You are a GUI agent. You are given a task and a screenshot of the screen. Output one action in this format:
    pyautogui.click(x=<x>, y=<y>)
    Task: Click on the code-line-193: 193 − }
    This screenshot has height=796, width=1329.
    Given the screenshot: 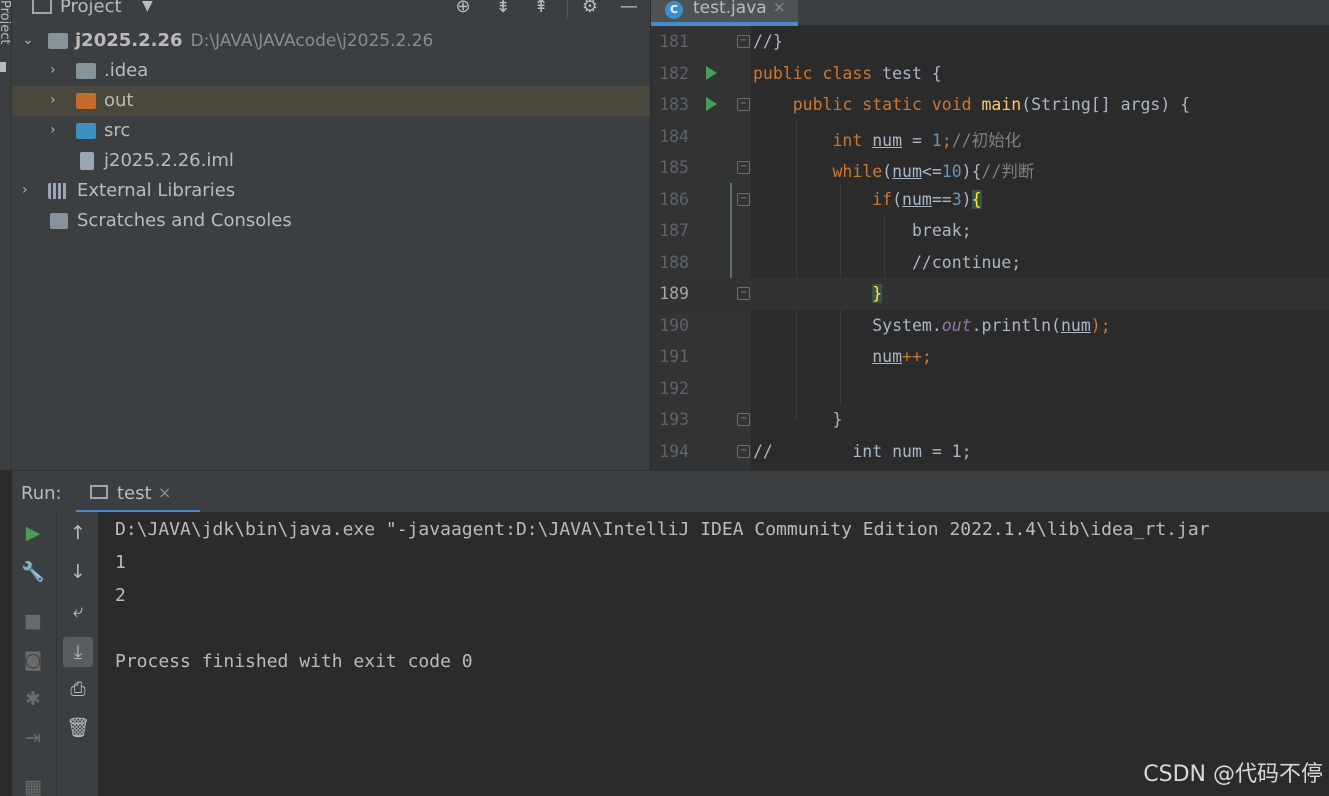 What is the action you would take?
    pyautogui.click(x=990, y=420)
    